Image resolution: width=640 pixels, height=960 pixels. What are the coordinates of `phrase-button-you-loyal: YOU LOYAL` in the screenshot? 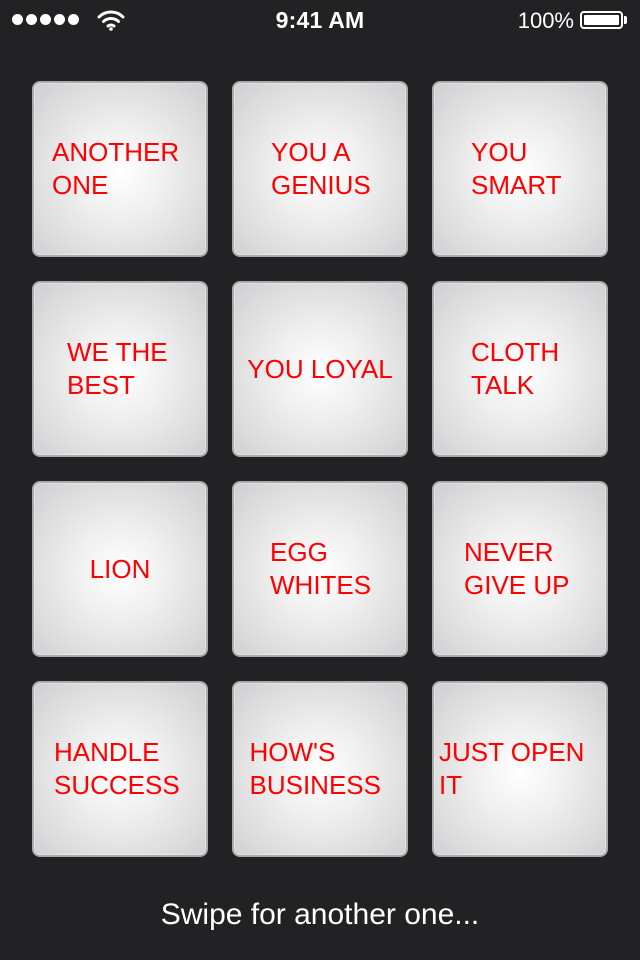 It's located at (320, 369).